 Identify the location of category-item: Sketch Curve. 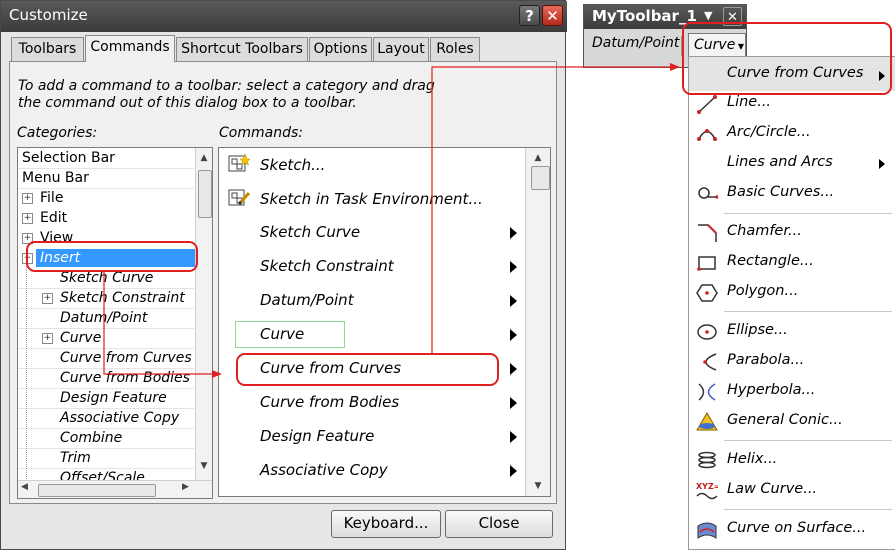
(106, 278).